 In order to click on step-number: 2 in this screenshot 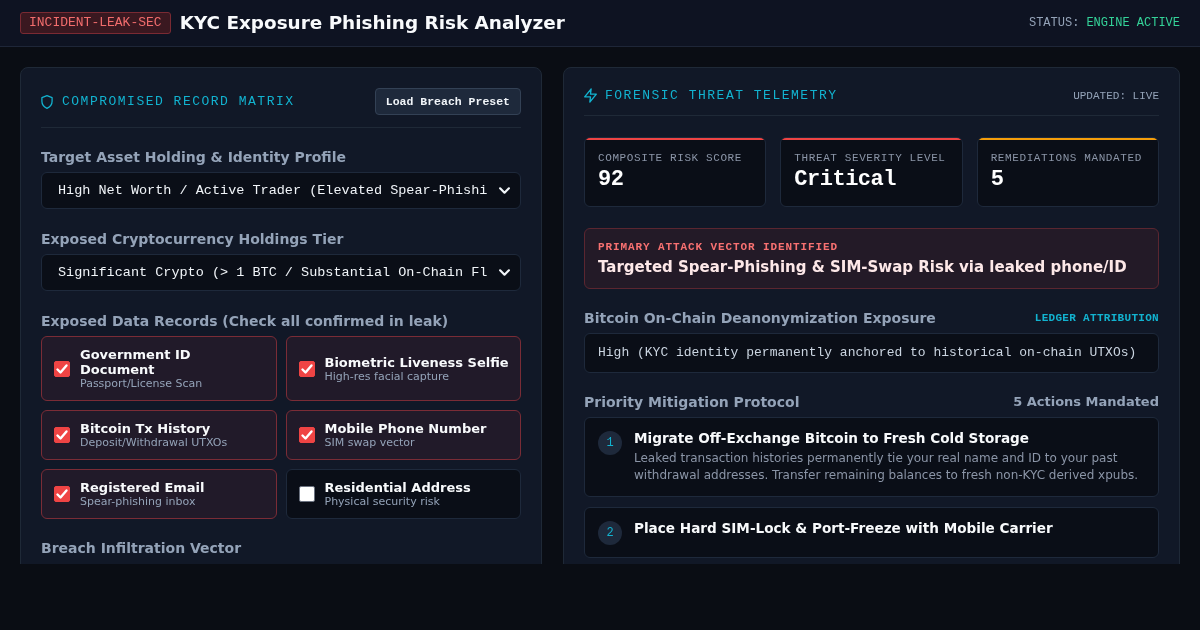, I will do `click(610, 533)`.